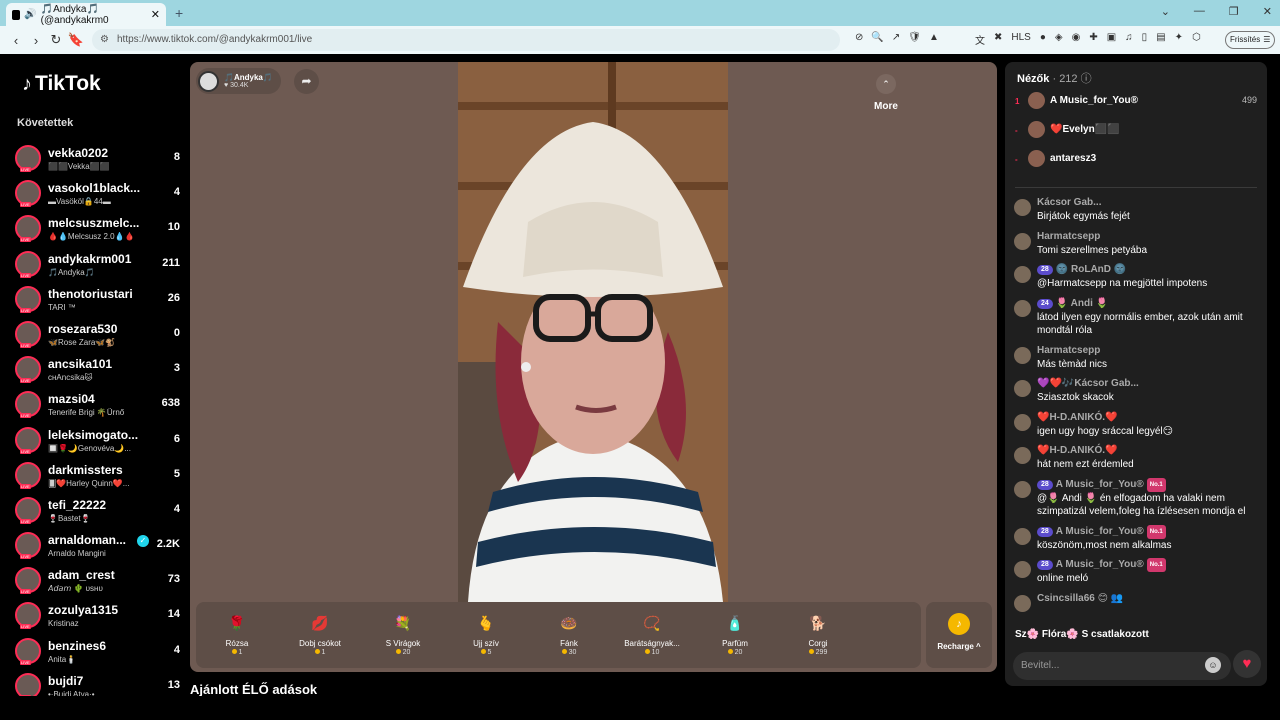 This screenshot has width=1280, height=720. Describe the element at coordinates (1247, 664) in the screenshot. I see `like-heart-button: ♥` at that location.